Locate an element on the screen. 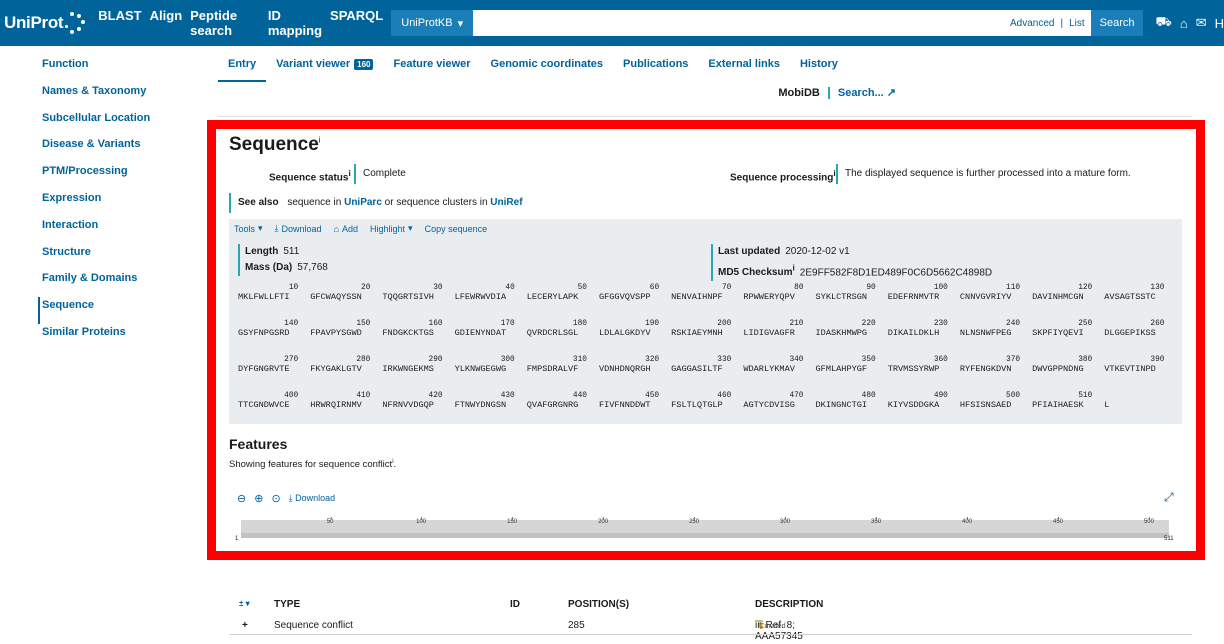  residue-letters: DWVGPPNDNG is located at coordinates (1058, 369).